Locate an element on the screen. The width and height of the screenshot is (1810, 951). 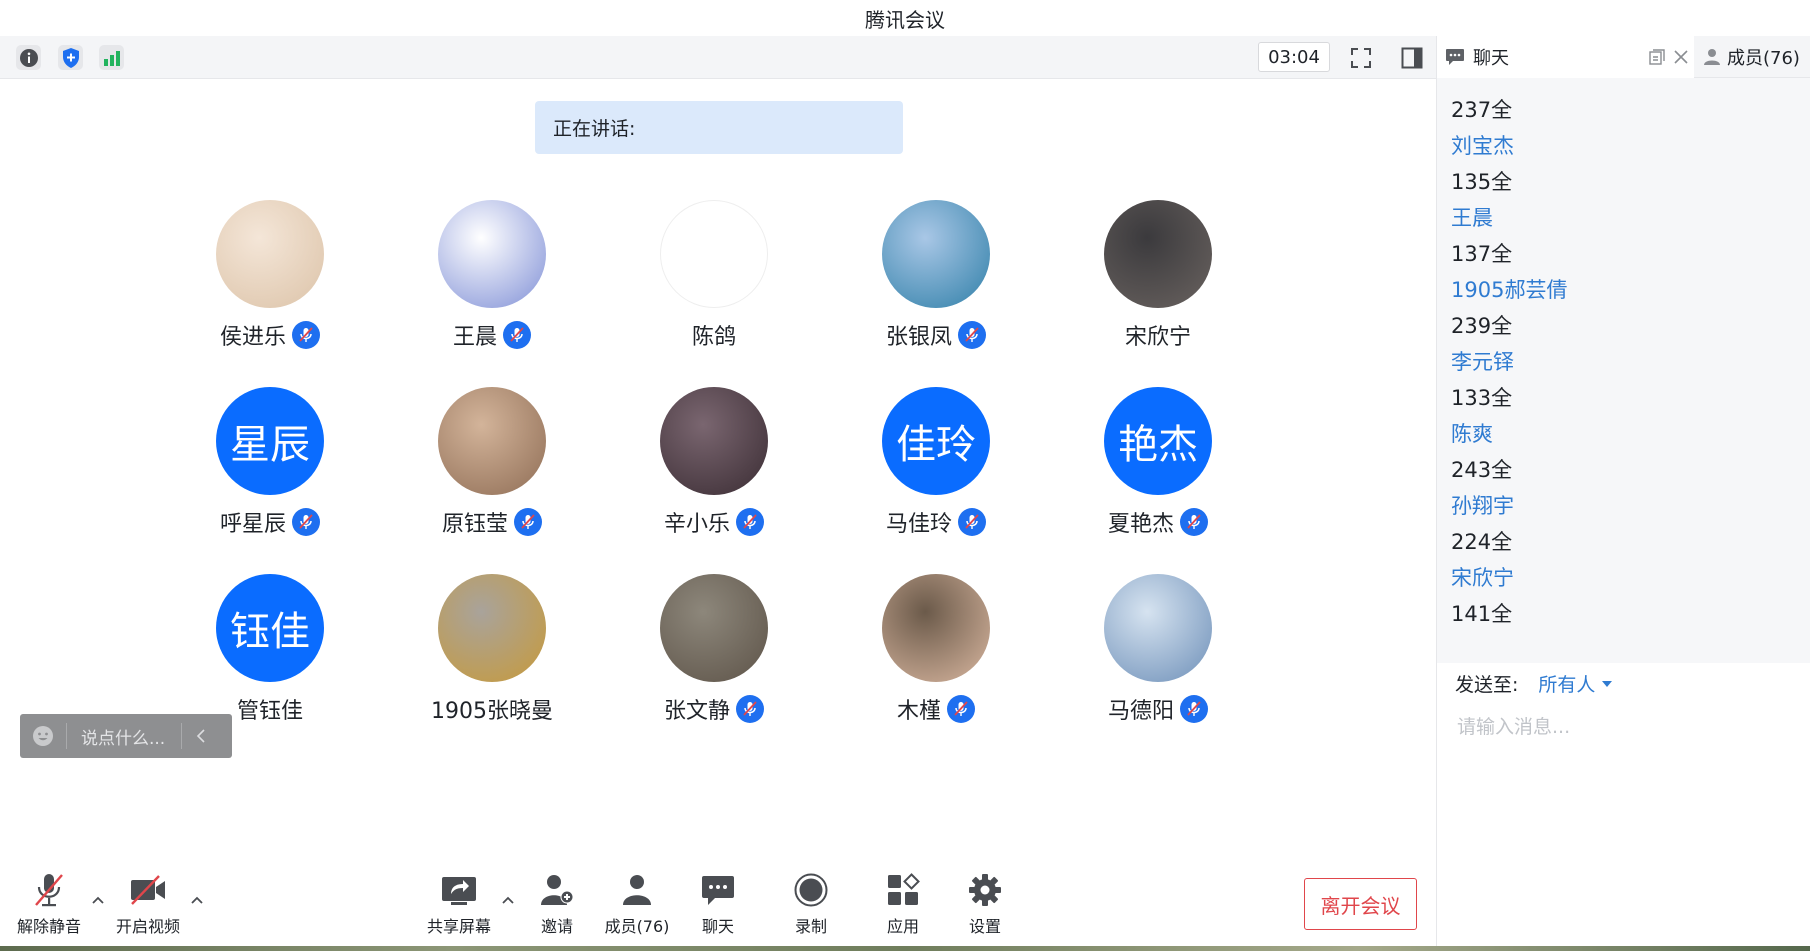
avatar: 佳玲 is located at coordinates (936, 441).